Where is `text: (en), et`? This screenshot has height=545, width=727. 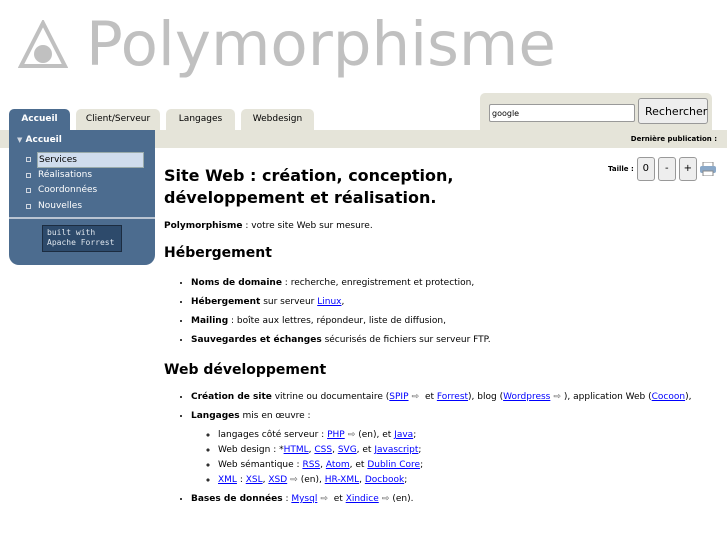 text: (en), et is located at coordinates (376, 435).